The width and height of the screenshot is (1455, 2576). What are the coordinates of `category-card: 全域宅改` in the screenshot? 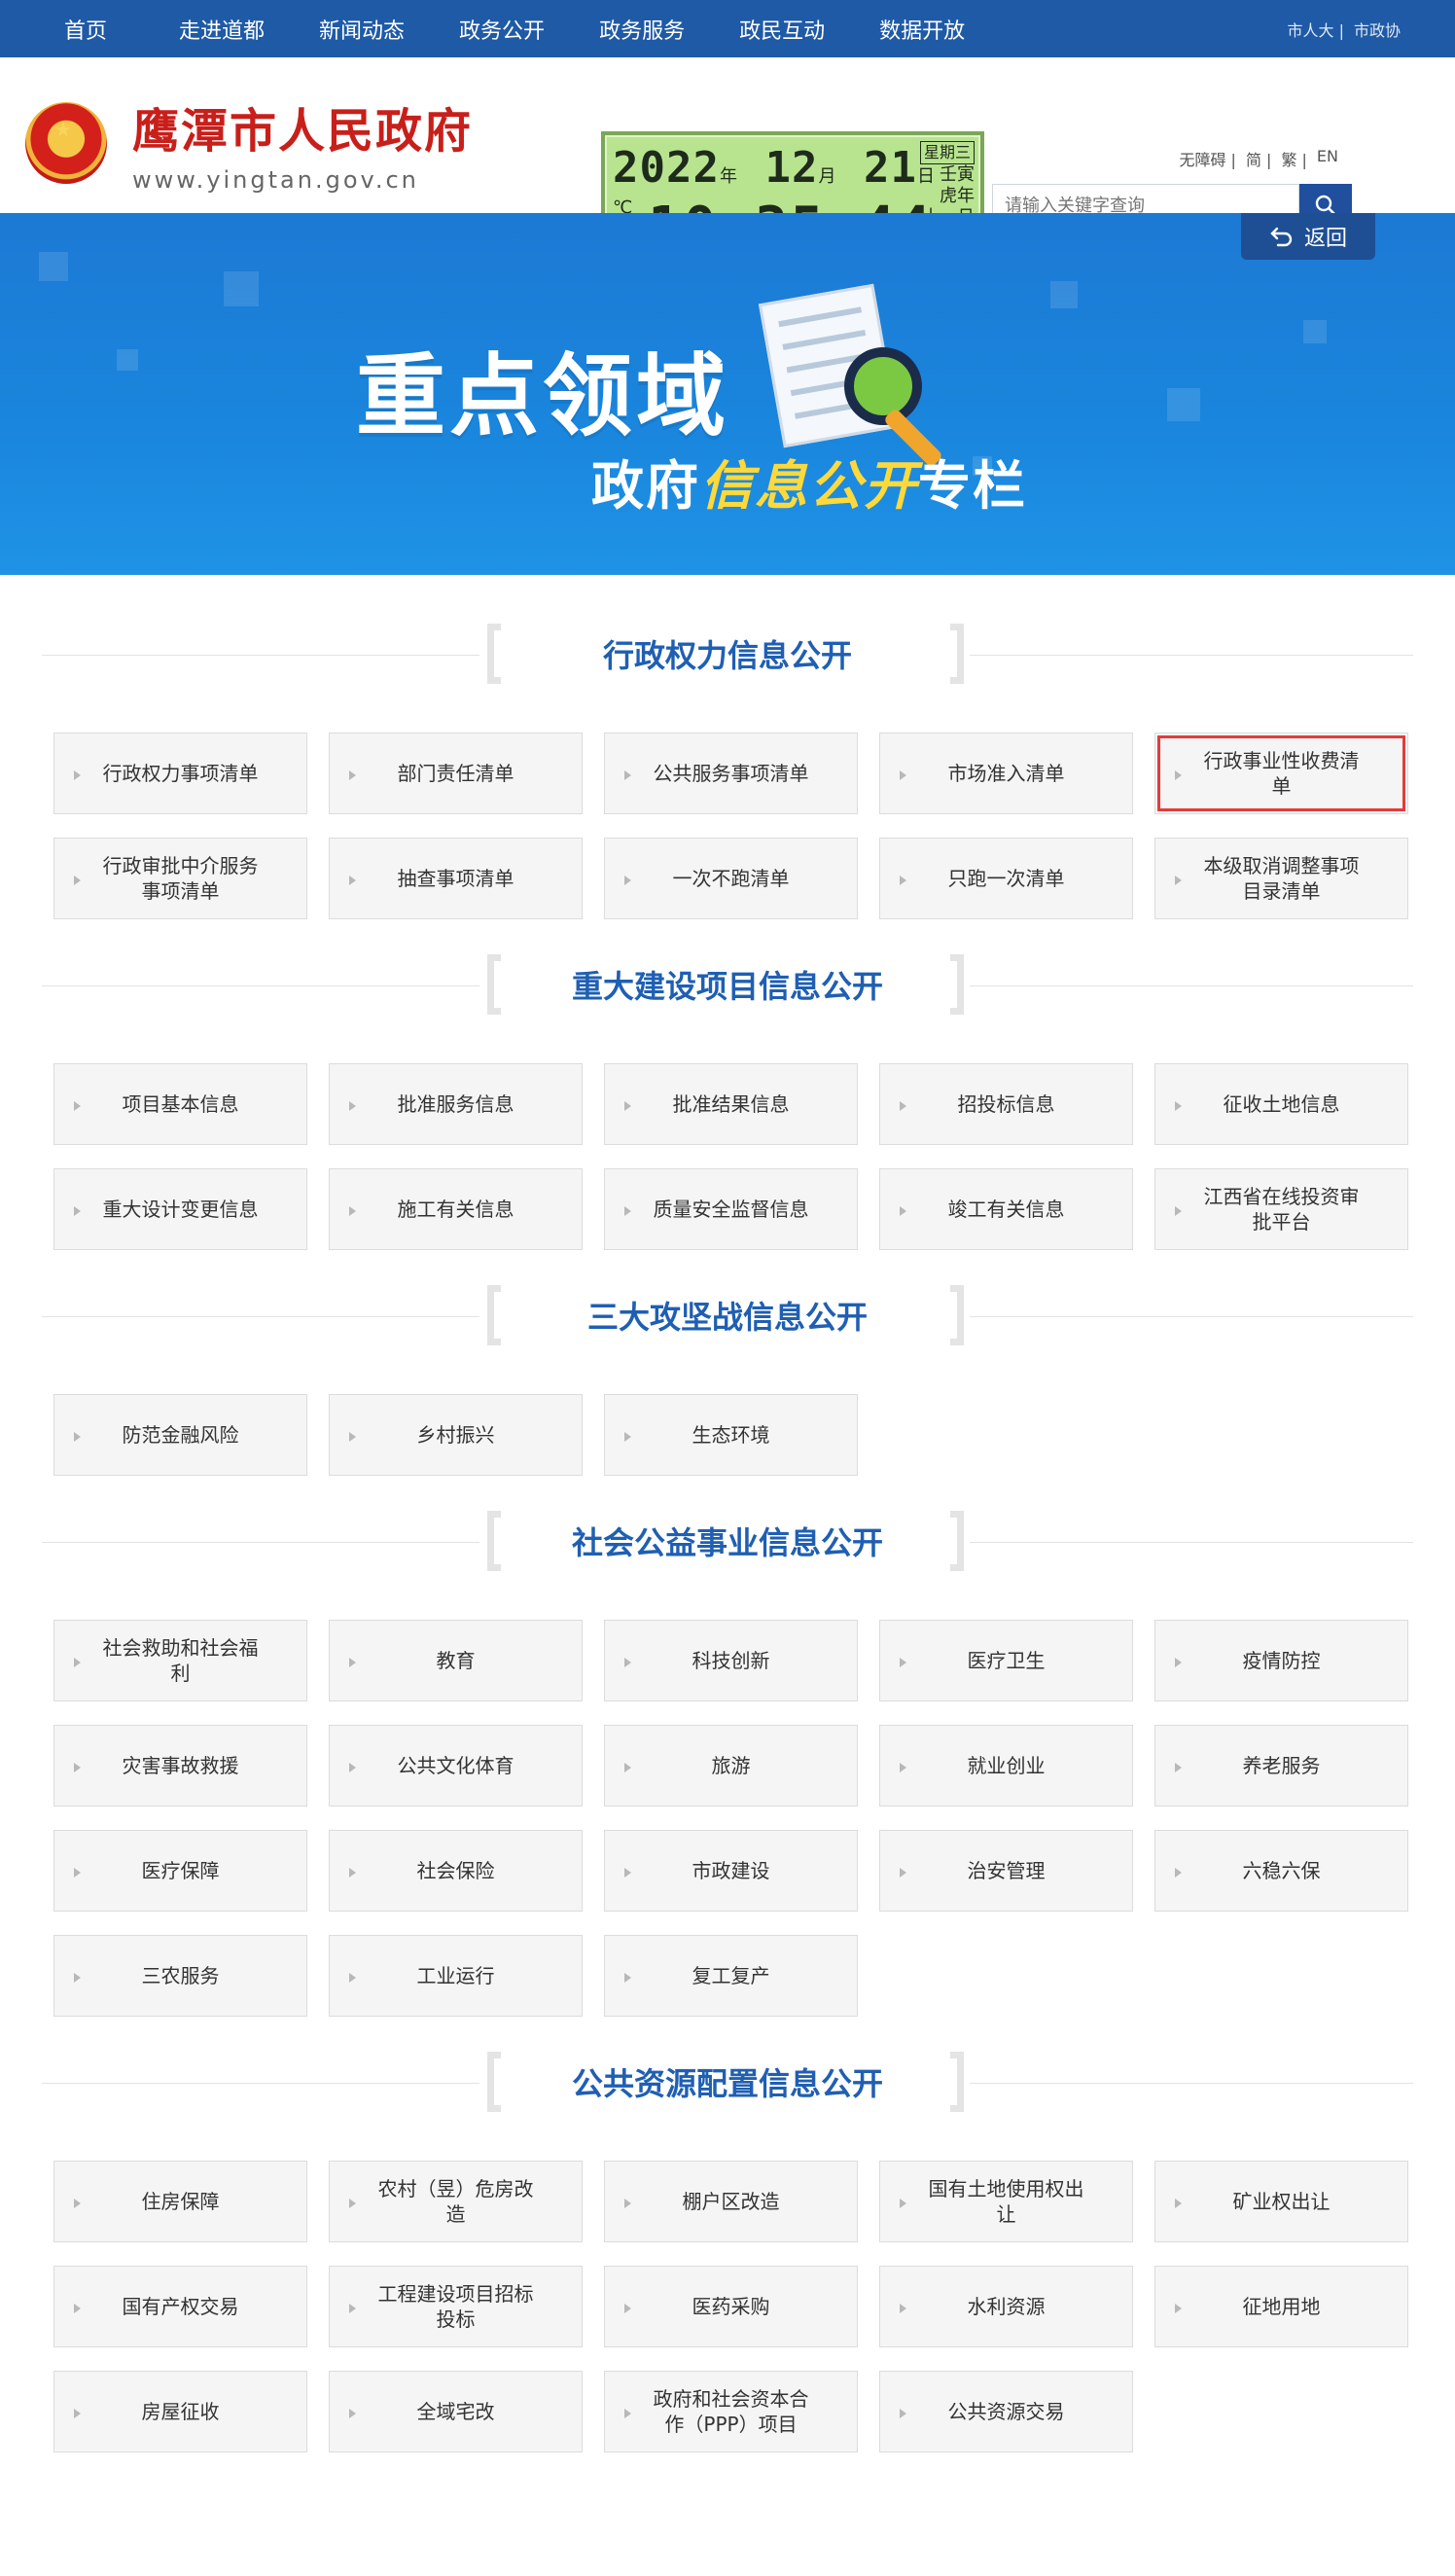 It's located at (456, 2411).